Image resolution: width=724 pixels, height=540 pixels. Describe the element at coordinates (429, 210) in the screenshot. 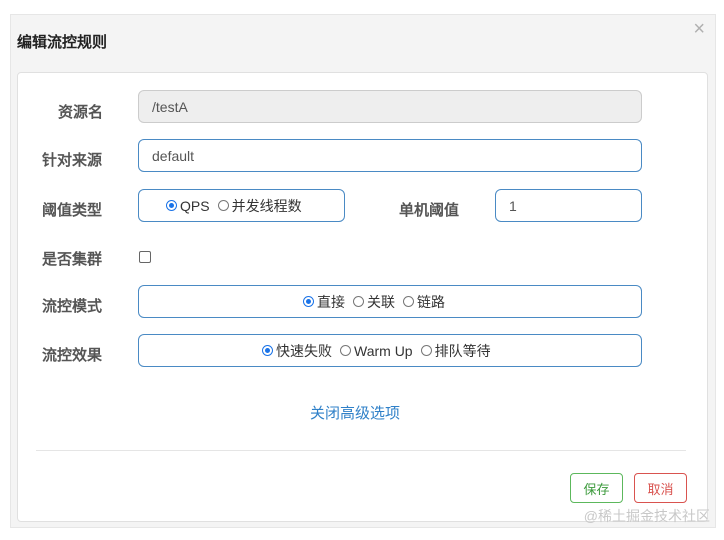

I see `single-threshold-label: 单机阈值` at that location.